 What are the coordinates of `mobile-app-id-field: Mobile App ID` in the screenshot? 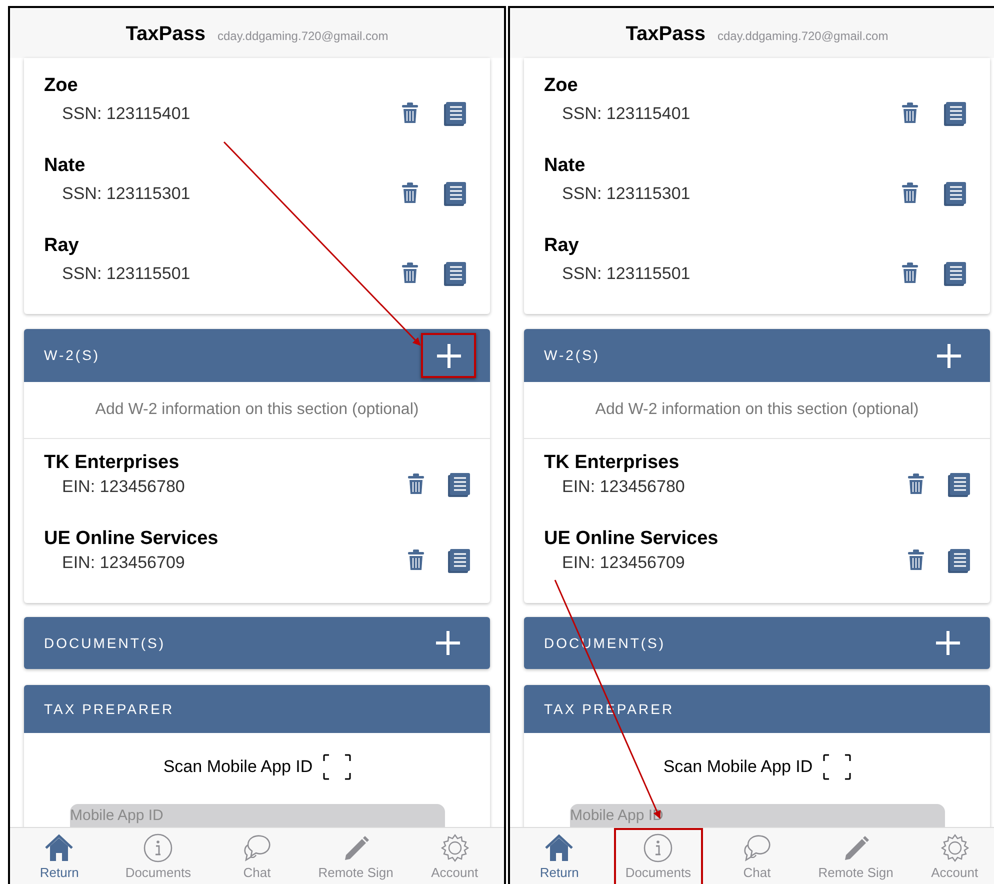 It's located at (257, 815).